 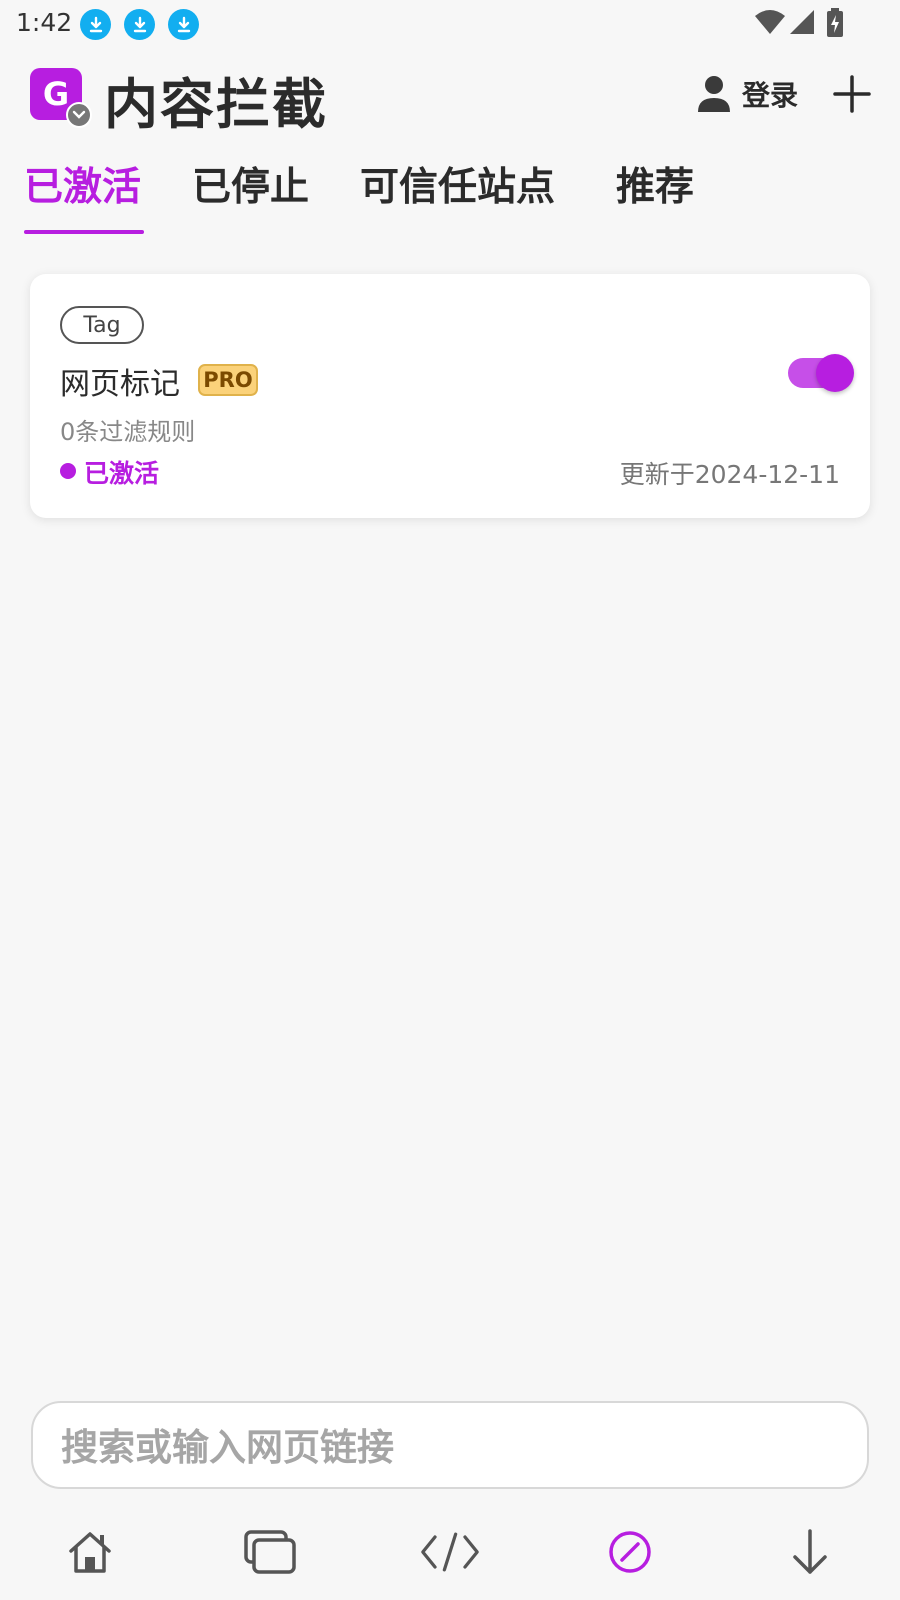 I want to click on cell-signal-icon, so click(x=802, y=22).